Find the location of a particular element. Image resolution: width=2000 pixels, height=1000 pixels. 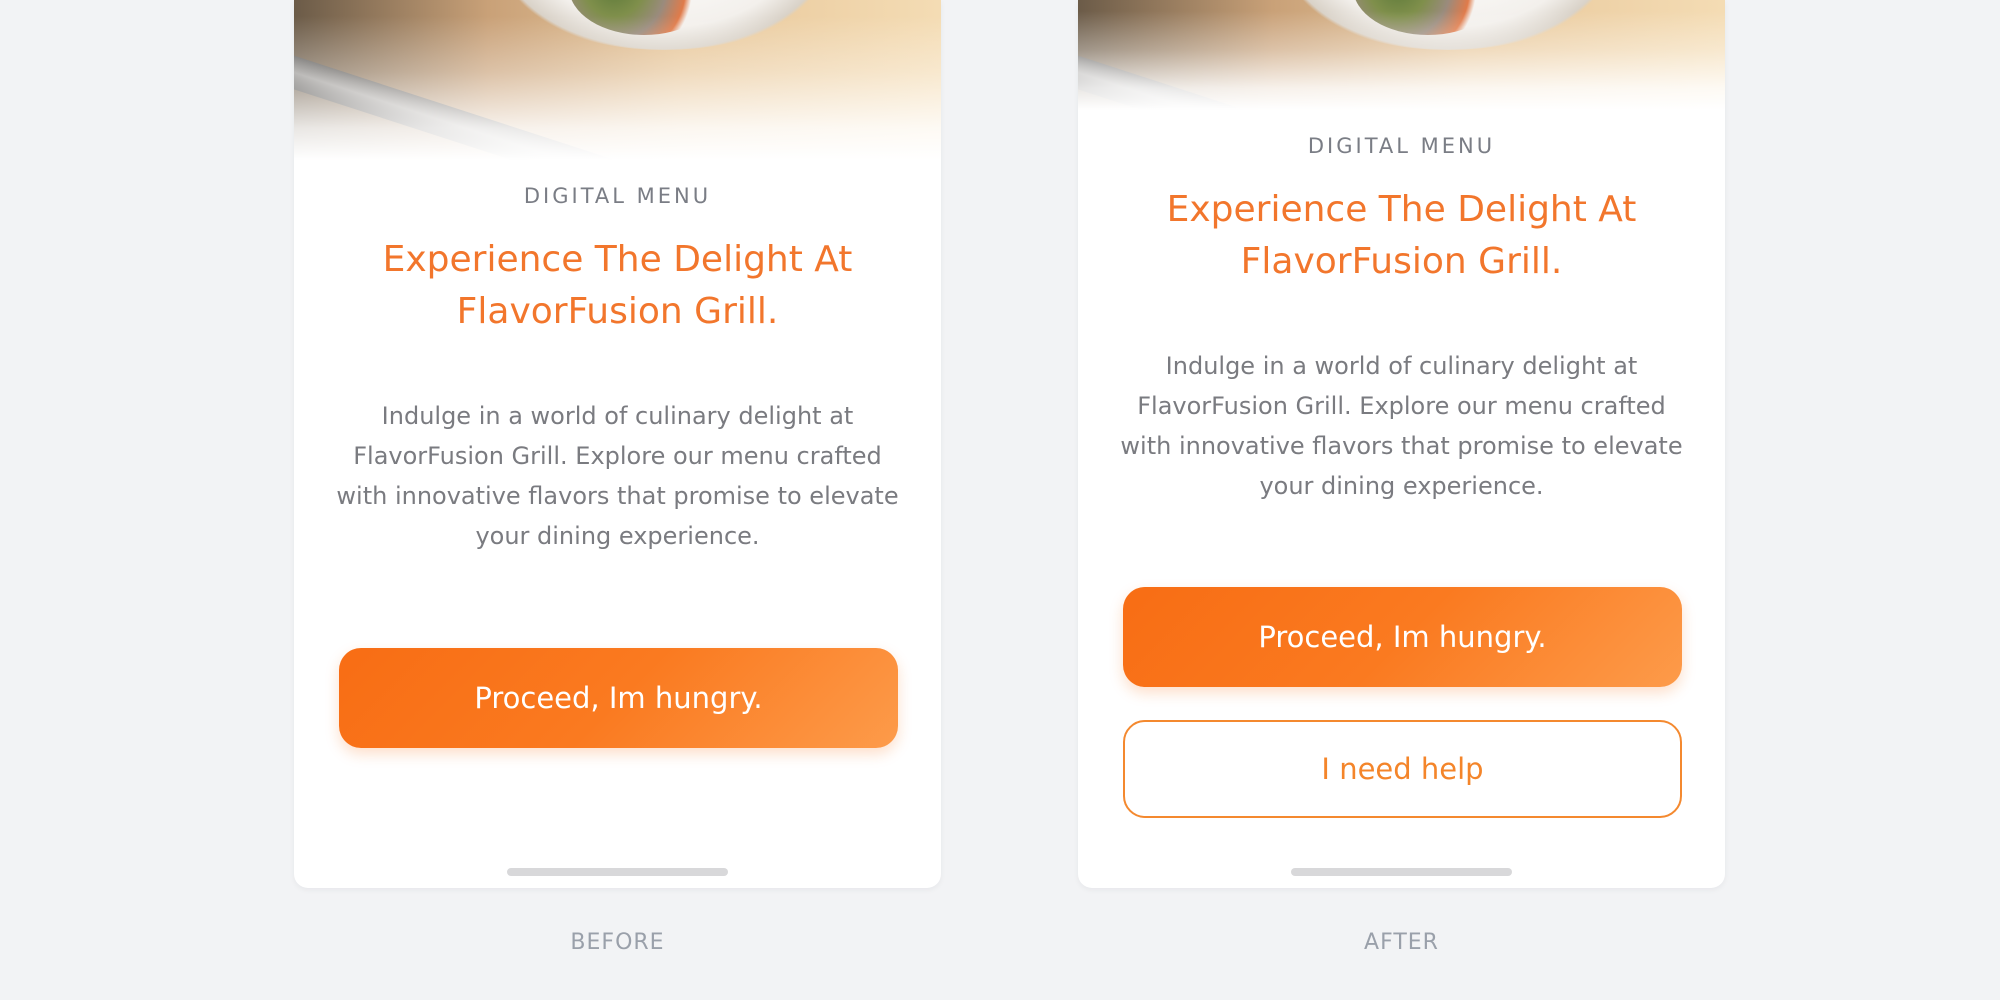

help-button: I need help is located at coordinates (1402, 769).